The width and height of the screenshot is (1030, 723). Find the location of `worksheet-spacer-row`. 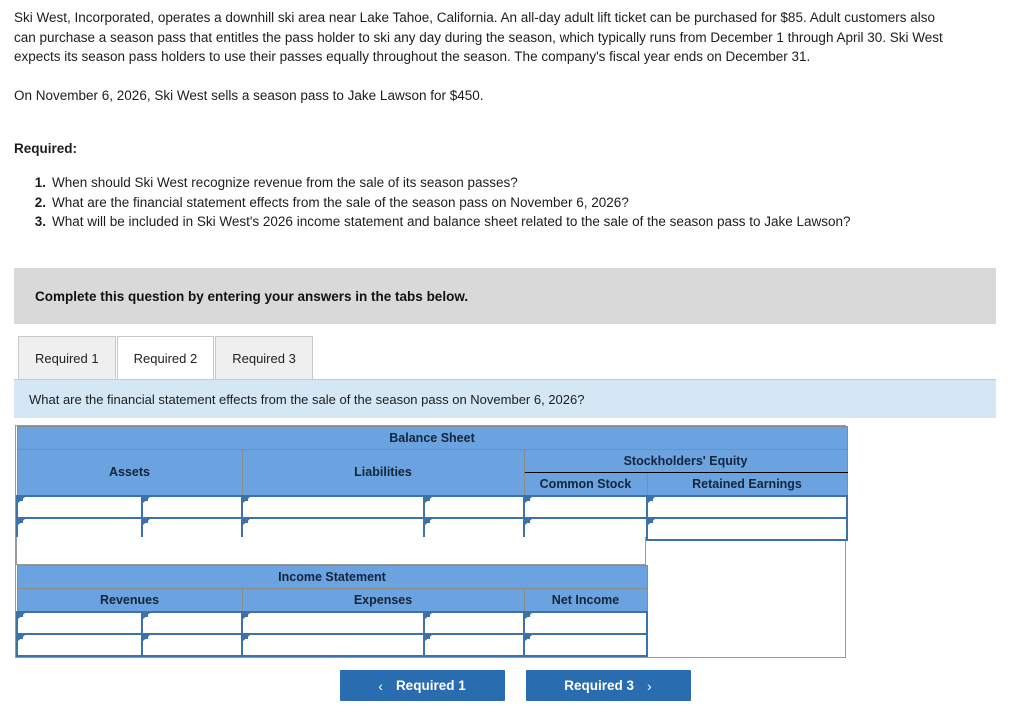

worksheet-spacer-row is located at coordinates (331, 551).